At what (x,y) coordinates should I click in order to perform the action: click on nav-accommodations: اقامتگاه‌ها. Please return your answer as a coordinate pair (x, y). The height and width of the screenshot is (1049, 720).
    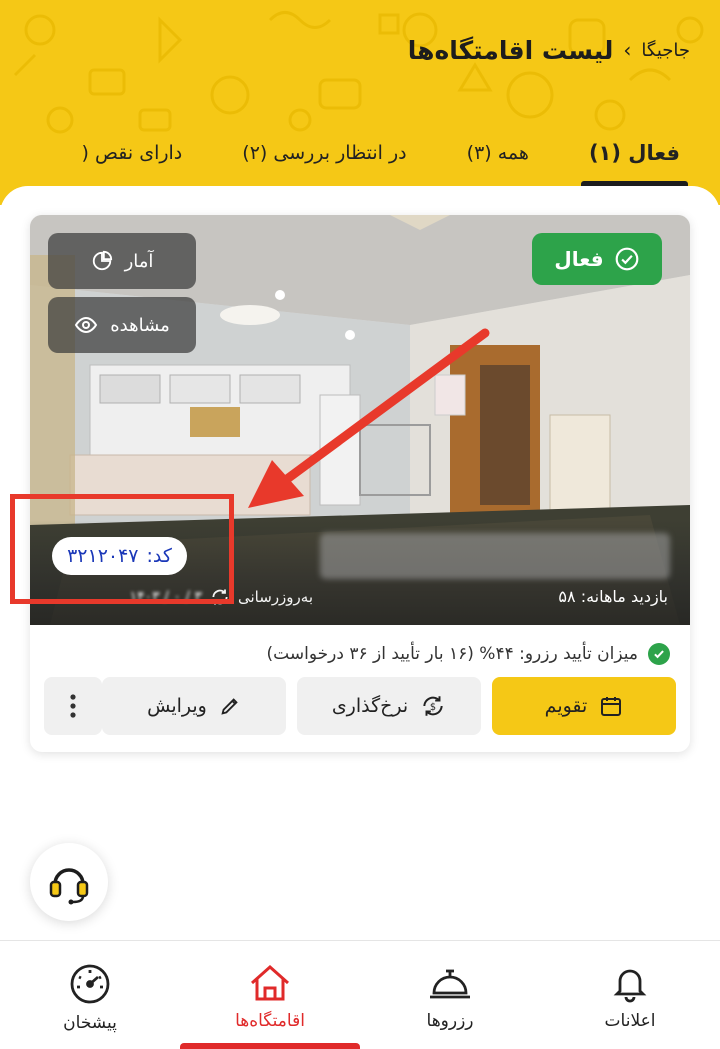
    Looking at the image, I should click on (270, 995).